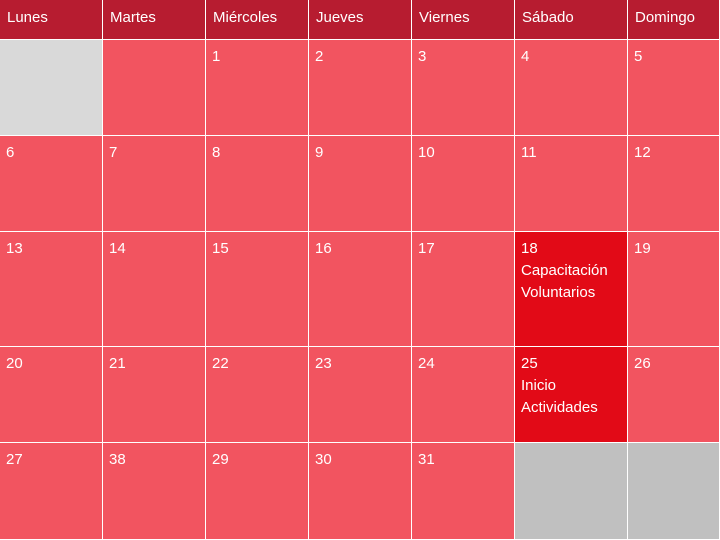  I want to click on day-number: 6, so click(10, 152).